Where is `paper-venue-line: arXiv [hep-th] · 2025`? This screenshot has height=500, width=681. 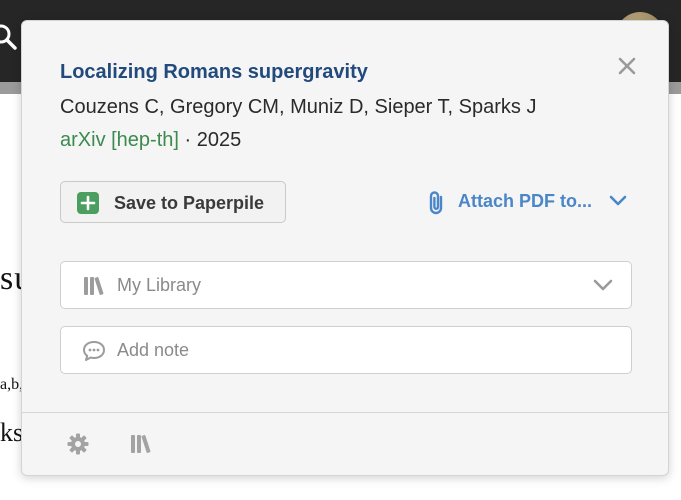 paper-venue-line: arXiv [hep-th] · 2025 is located at coordinates (150, 140).